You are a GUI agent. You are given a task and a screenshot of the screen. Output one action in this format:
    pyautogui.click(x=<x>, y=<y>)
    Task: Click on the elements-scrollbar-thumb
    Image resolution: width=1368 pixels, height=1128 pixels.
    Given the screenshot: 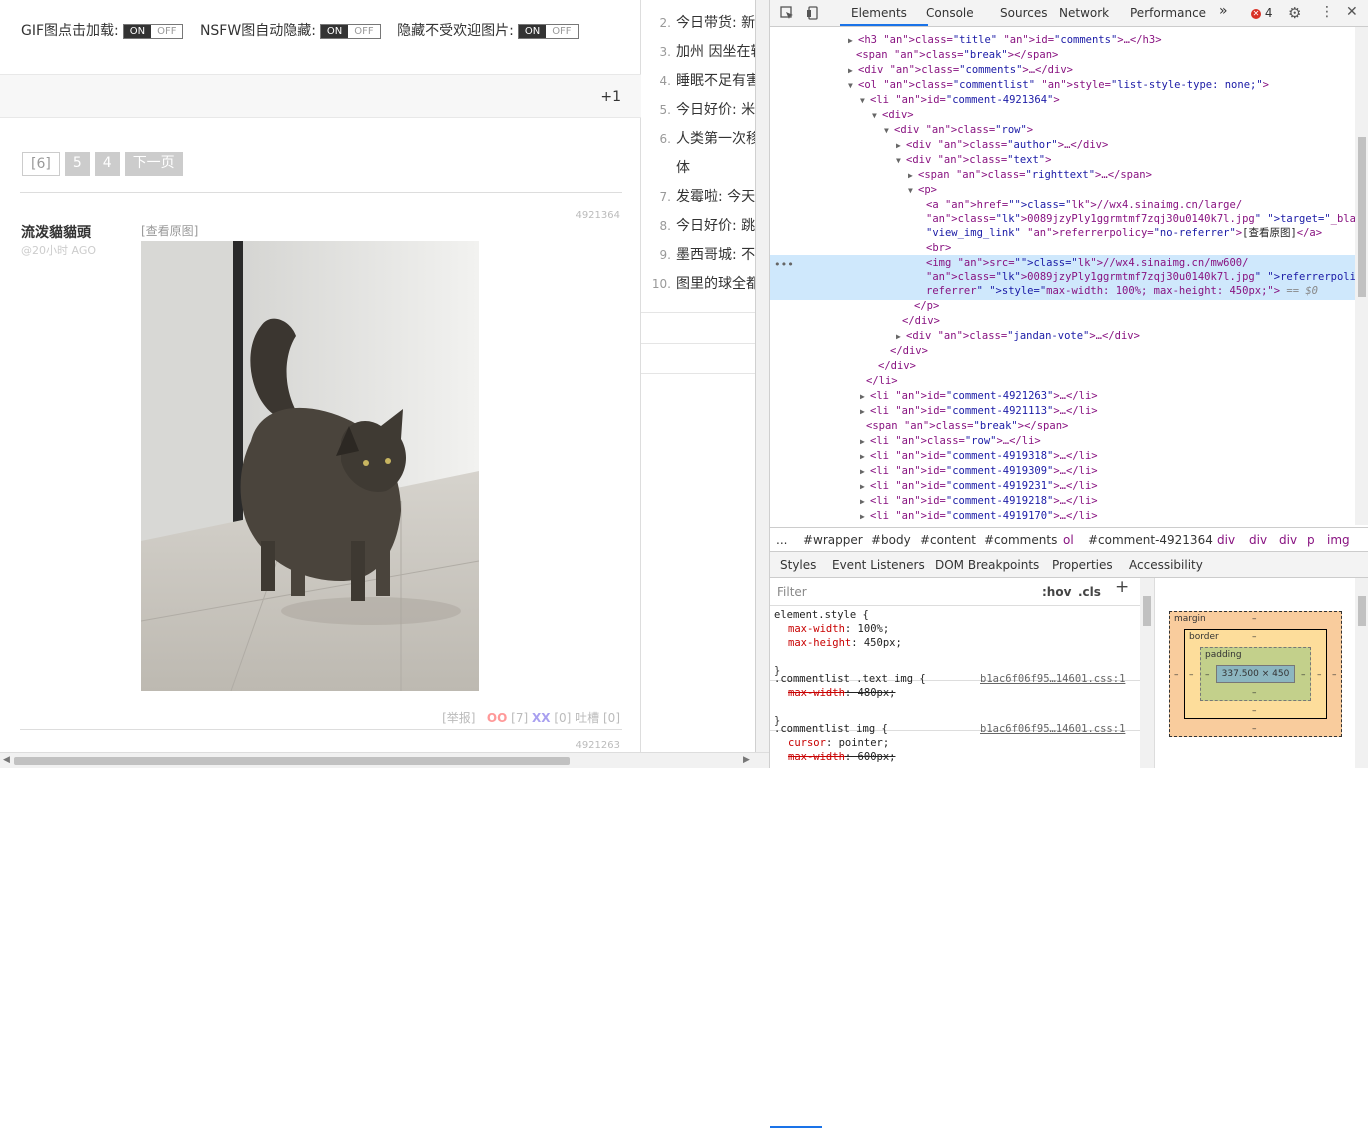 What is the action you would take?
    pyautogui.click(x=1362, y=217)
    